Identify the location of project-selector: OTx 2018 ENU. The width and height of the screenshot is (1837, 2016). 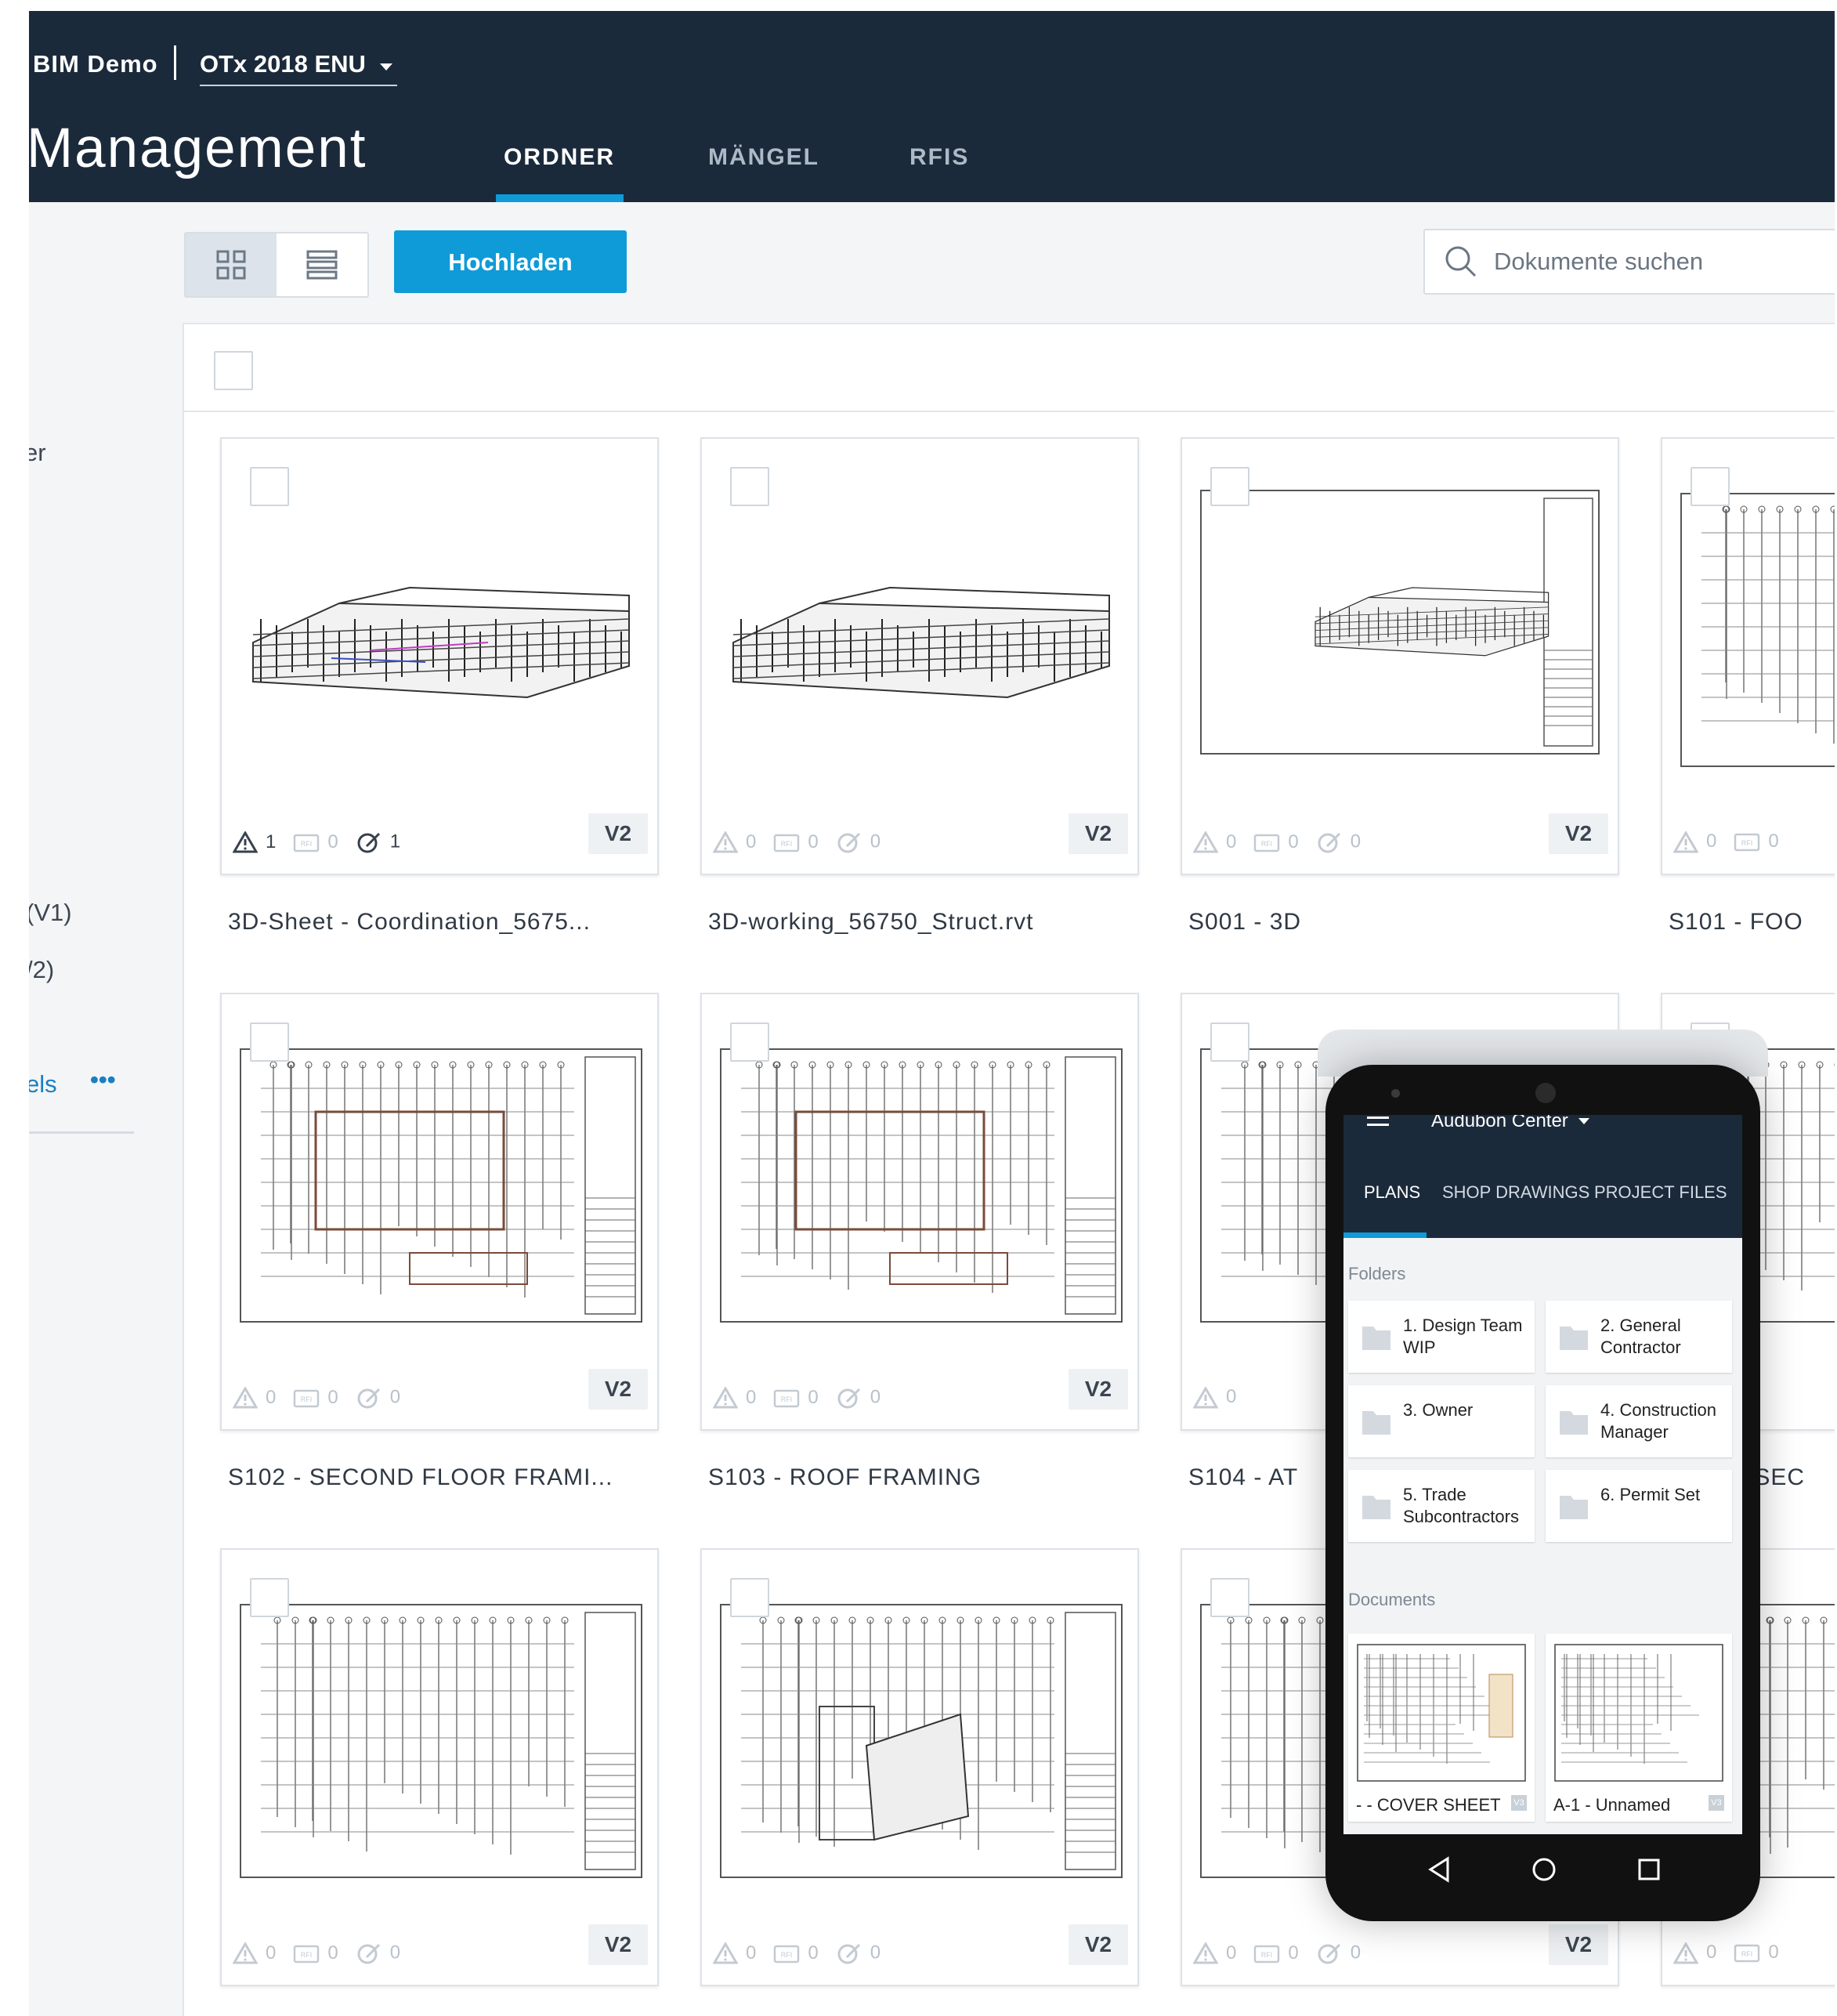
(298, 68).